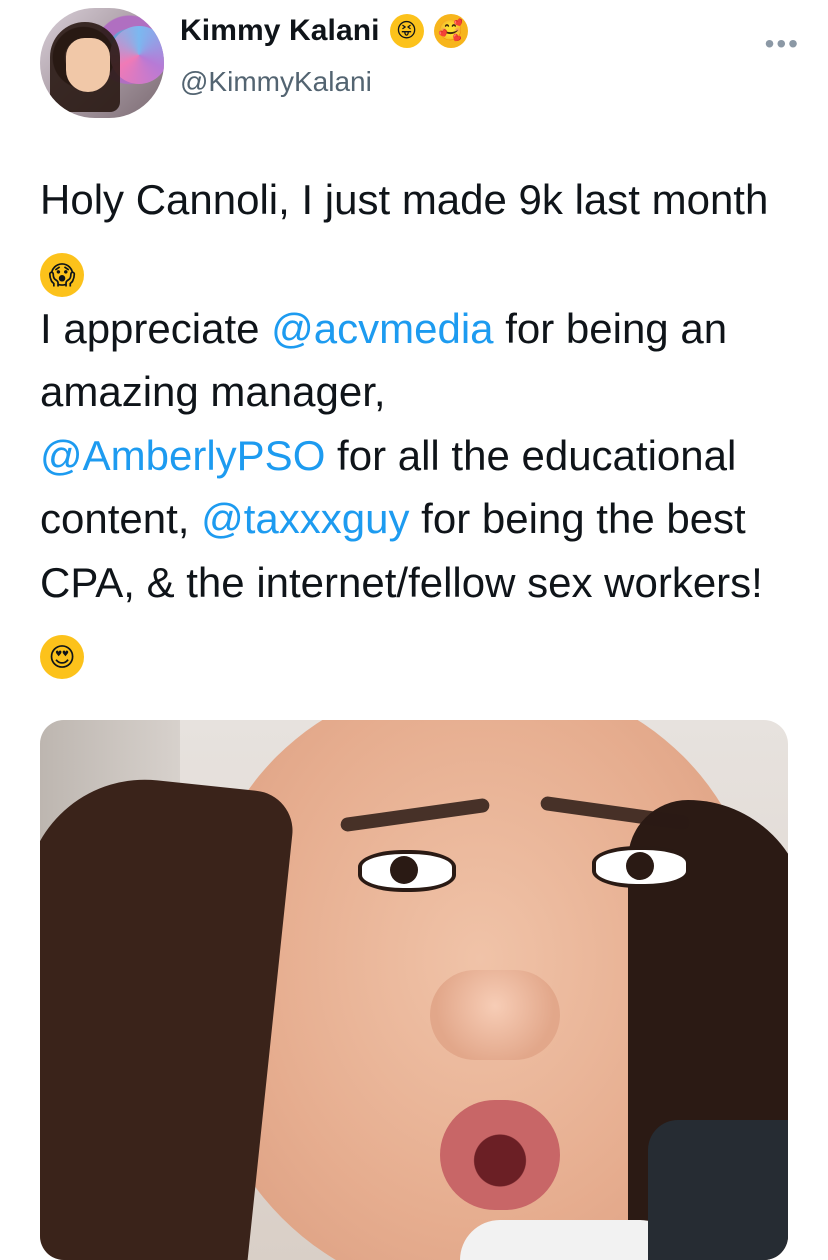 This screenshot has width=828, height=1260. Describe the element at coordinates (305, 518) in the screenshot. I see `mention-taxxxguy-link: @taxxxguy` at that location.